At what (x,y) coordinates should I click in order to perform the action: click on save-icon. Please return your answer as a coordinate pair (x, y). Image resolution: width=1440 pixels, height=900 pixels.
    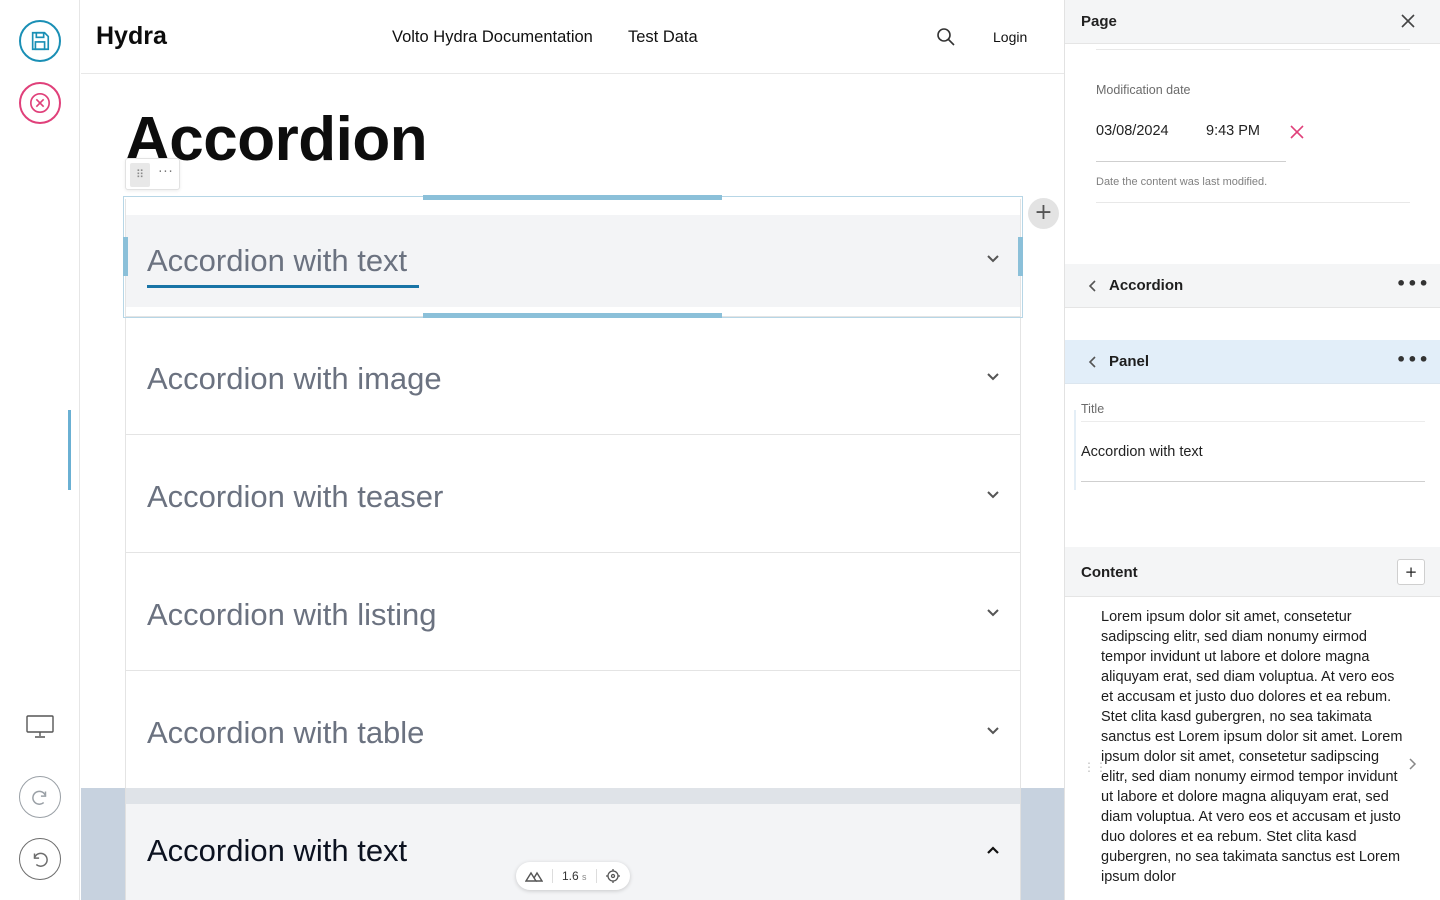
    Looking at the image, I should click on (40, 41).